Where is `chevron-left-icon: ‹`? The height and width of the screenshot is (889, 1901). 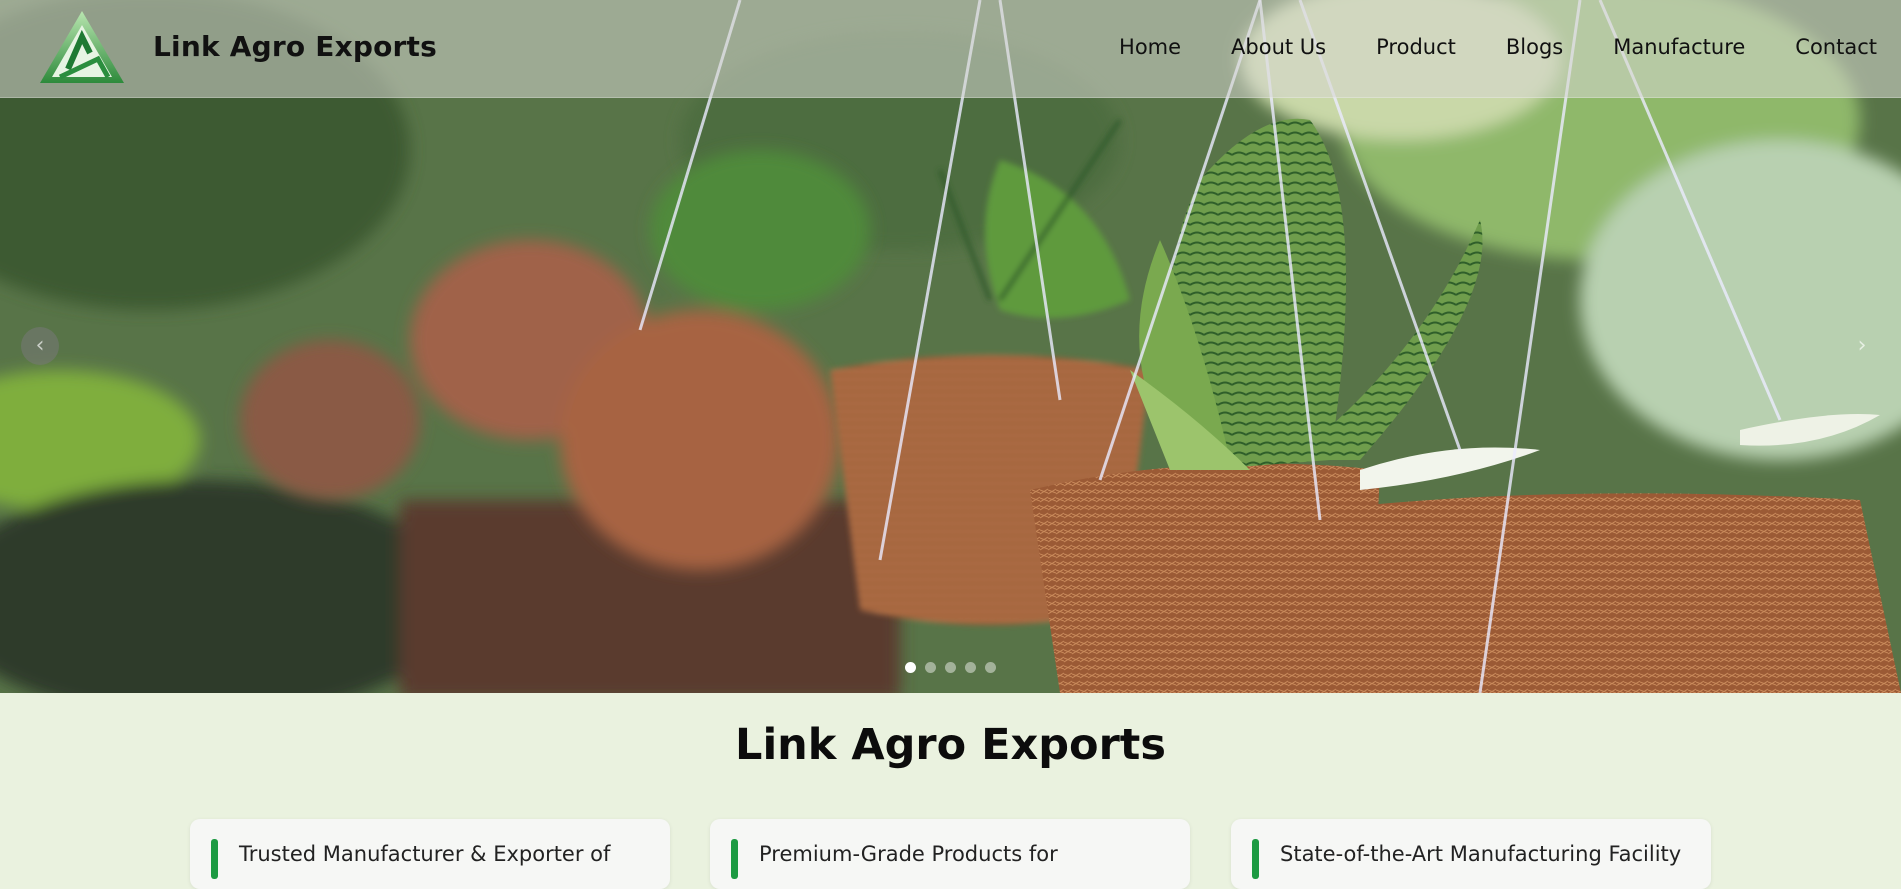
chevron-left-icon: ‹ is located at coordinates (40, 345).